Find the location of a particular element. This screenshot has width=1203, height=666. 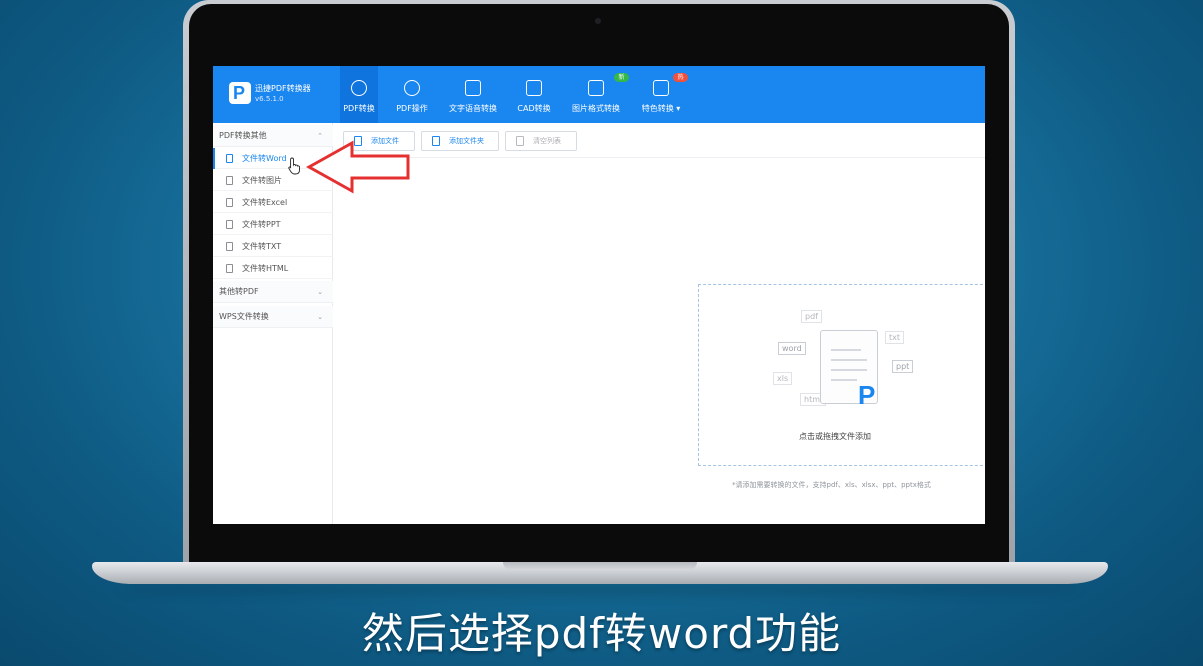

format-tag-word: word is located at coordinates (792, 348).